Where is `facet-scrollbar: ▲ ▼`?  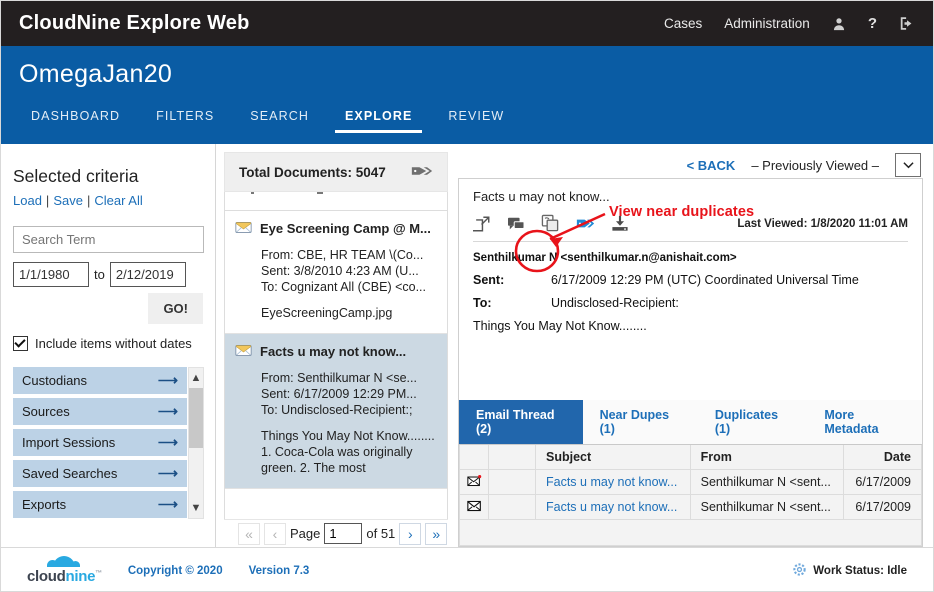
facet-scrollbar: ▲ ▼ is located at coordinates (196, 443).